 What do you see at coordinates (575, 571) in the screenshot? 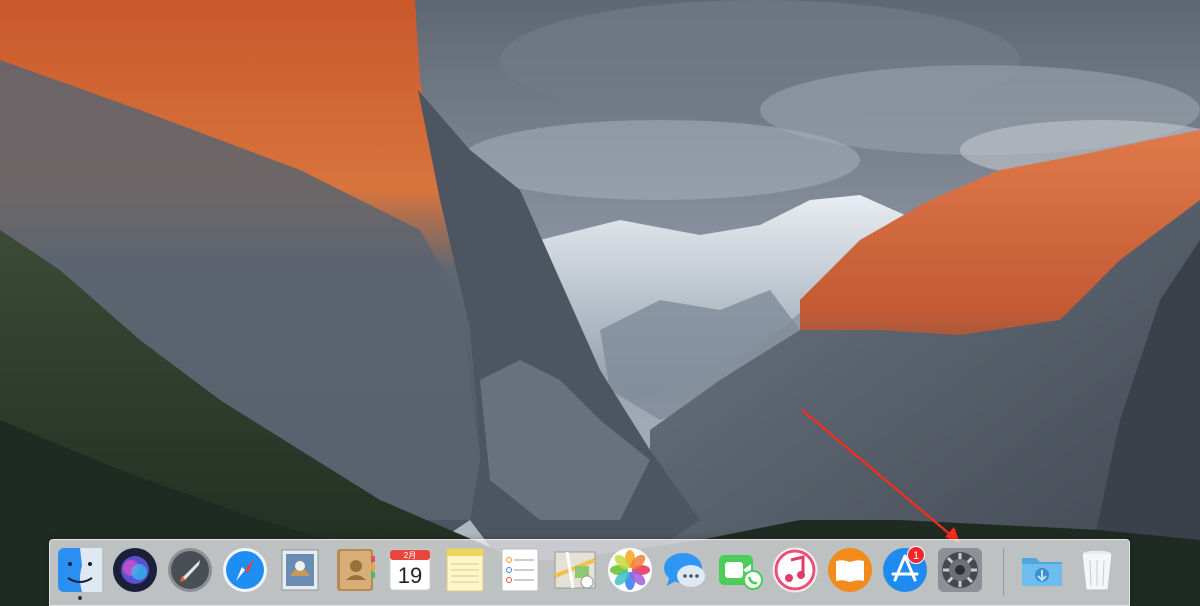
I see `maps-icon` at bounding box center [575, 571].